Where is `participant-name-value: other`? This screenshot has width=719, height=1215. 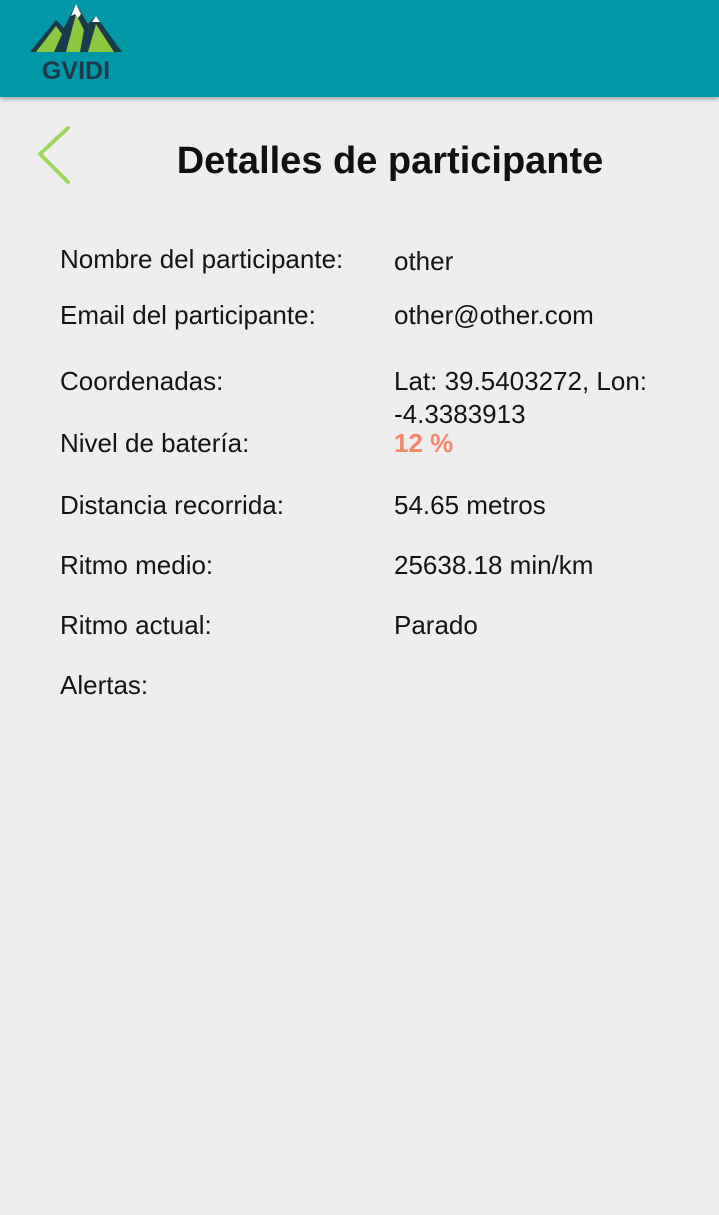
participant-name-value: other is located at coordinates (424, 261).